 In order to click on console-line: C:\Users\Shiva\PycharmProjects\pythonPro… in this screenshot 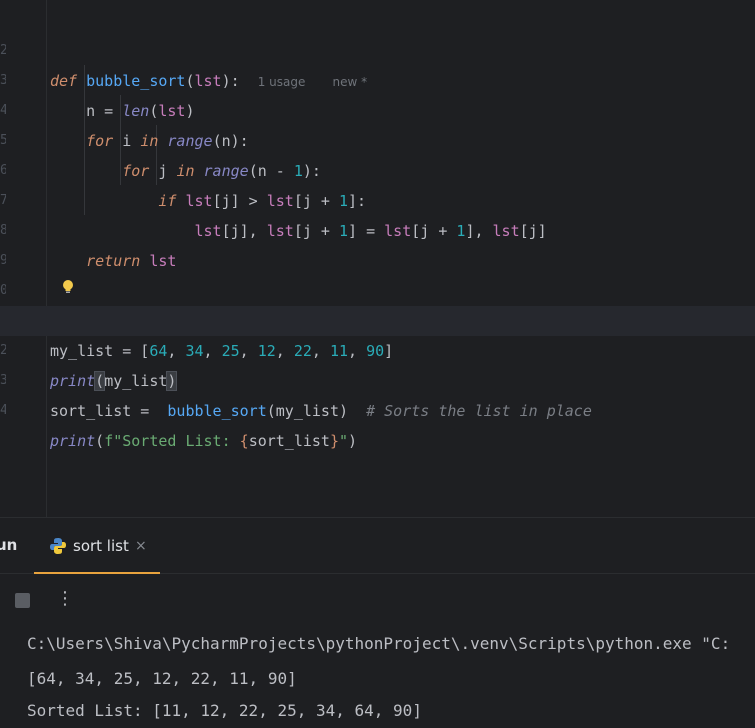, I will do `click(379, 643)`.